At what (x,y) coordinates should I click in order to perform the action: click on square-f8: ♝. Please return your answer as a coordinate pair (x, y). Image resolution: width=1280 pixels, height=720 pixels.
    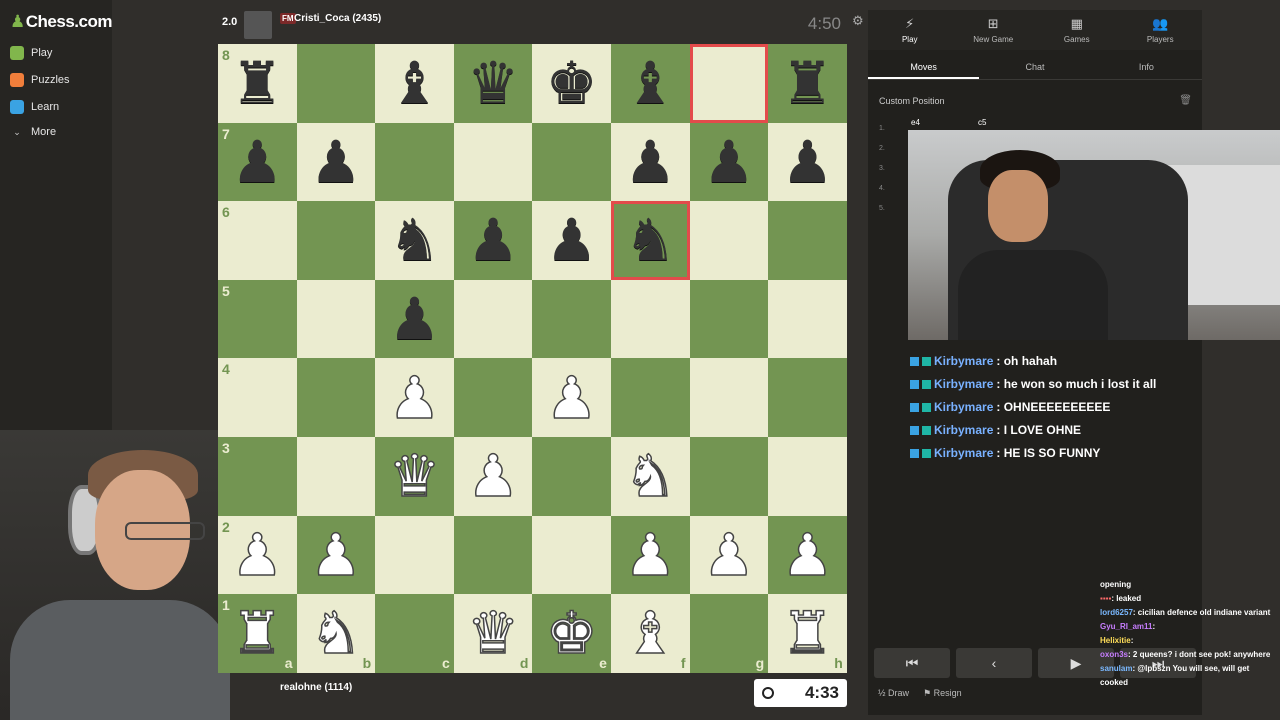
    Looking at the image, I should click on (650, 83).